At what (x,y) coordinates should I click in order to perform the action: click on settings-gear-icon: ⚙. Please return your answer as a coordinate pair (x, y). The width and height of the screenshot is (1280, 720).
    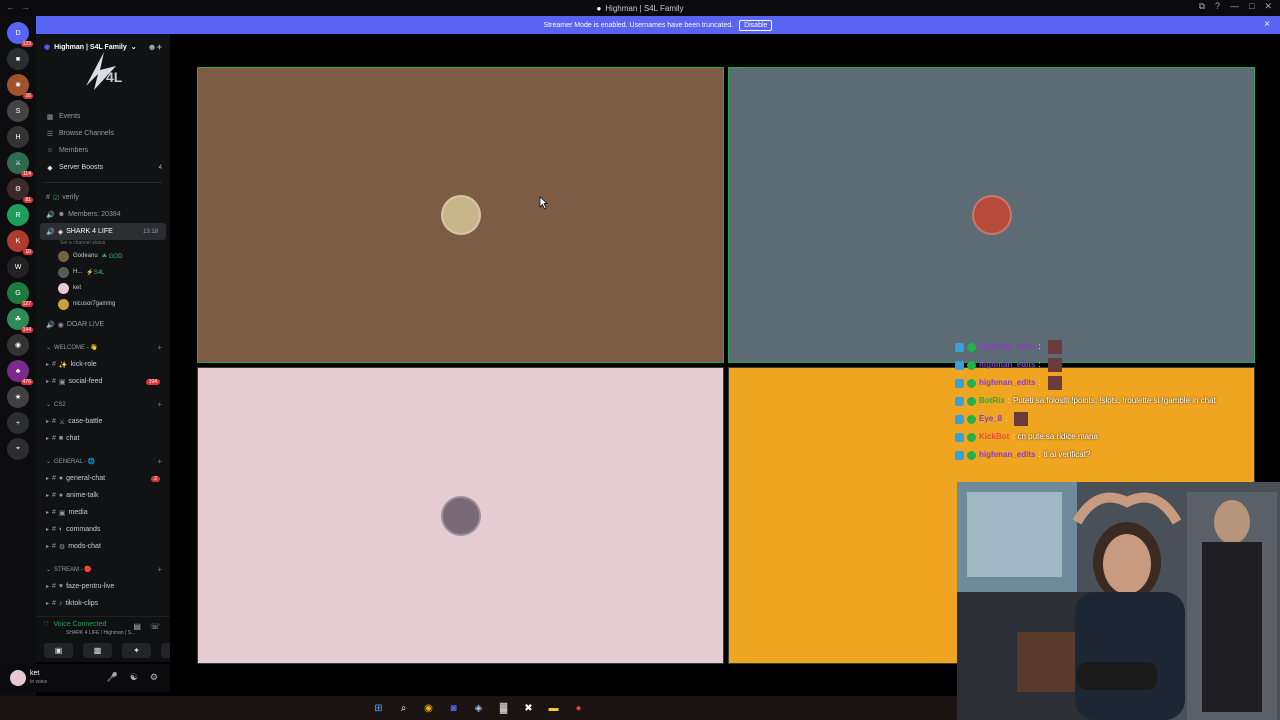
    Looking at the image, I should click on (154, 677).